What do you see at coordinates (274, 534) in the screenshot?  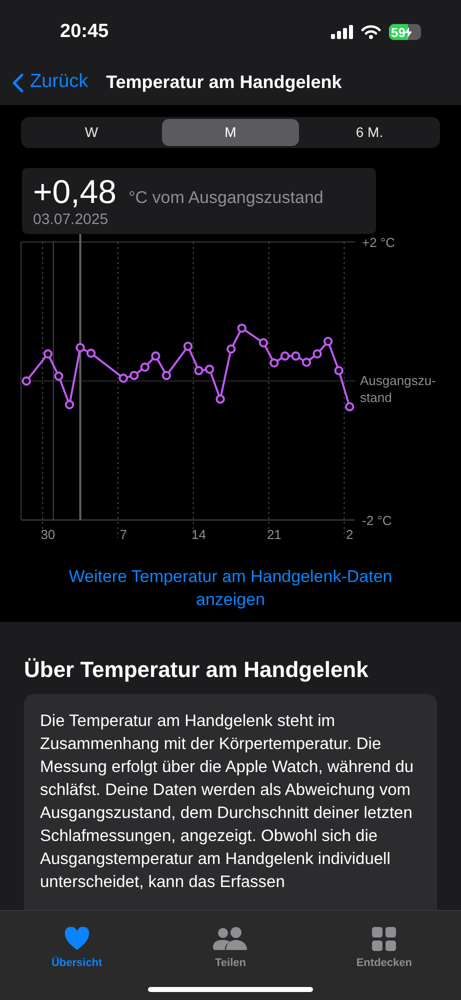 I see `axis-label: 21` at bounding box center [274, 534].